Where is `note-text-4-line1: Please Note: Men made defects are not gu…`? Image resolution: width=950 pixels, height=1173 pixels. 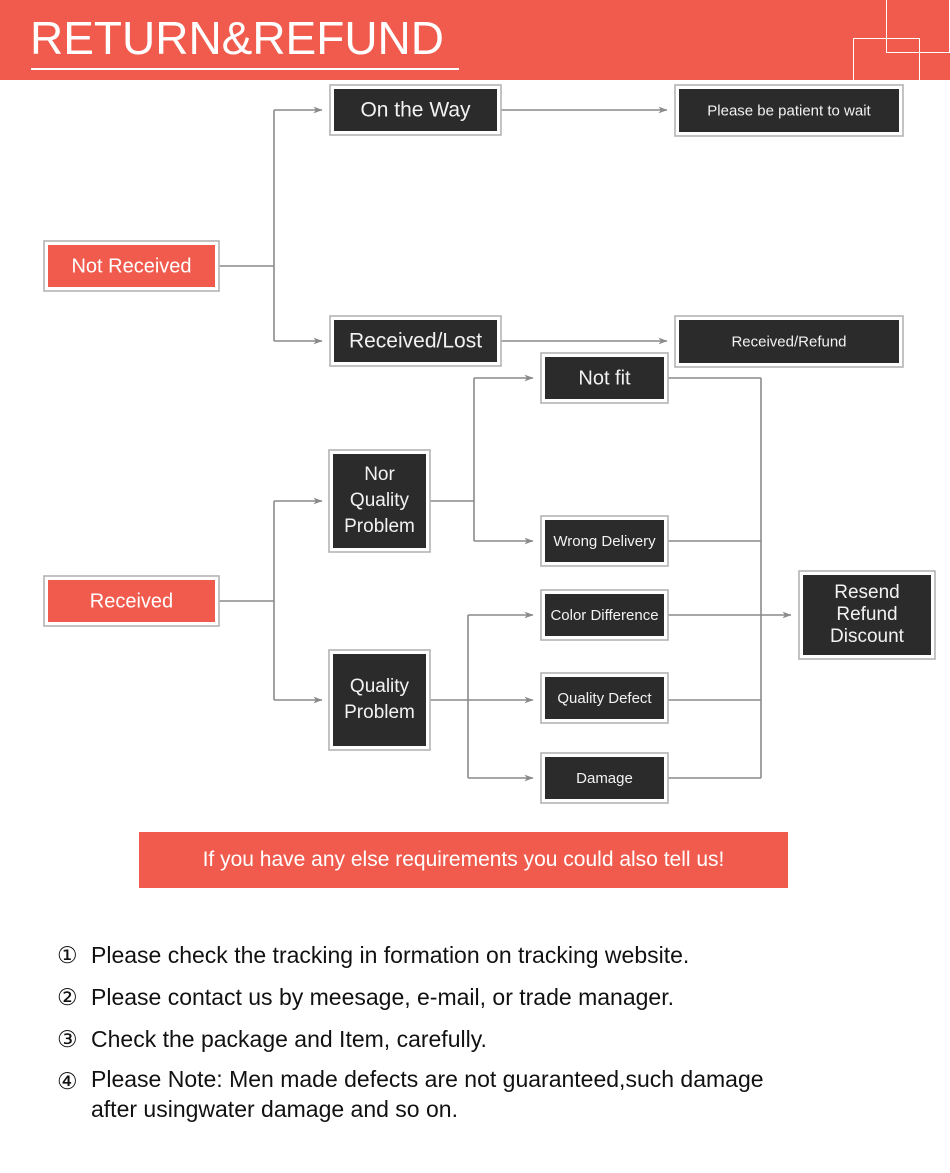
note-text-4-line1: Please Note: Men made defects are not gu… is located at coordinates (427, 1079).